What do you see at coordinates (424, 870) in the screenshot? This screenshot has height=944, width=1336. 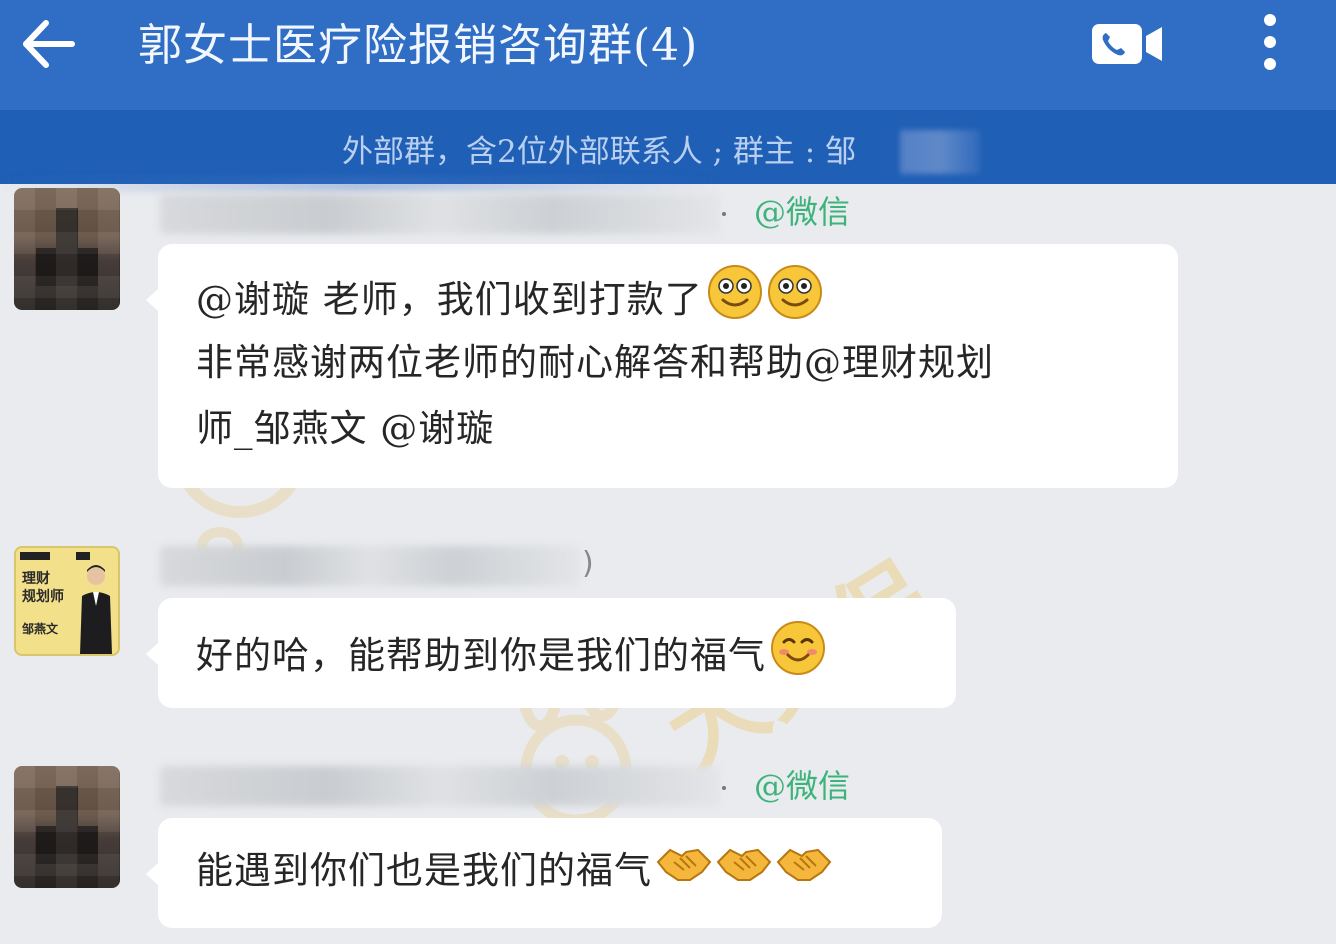 I see `message-text: 能遇到你们也是我们的福气` at bounding box center [424, 870].